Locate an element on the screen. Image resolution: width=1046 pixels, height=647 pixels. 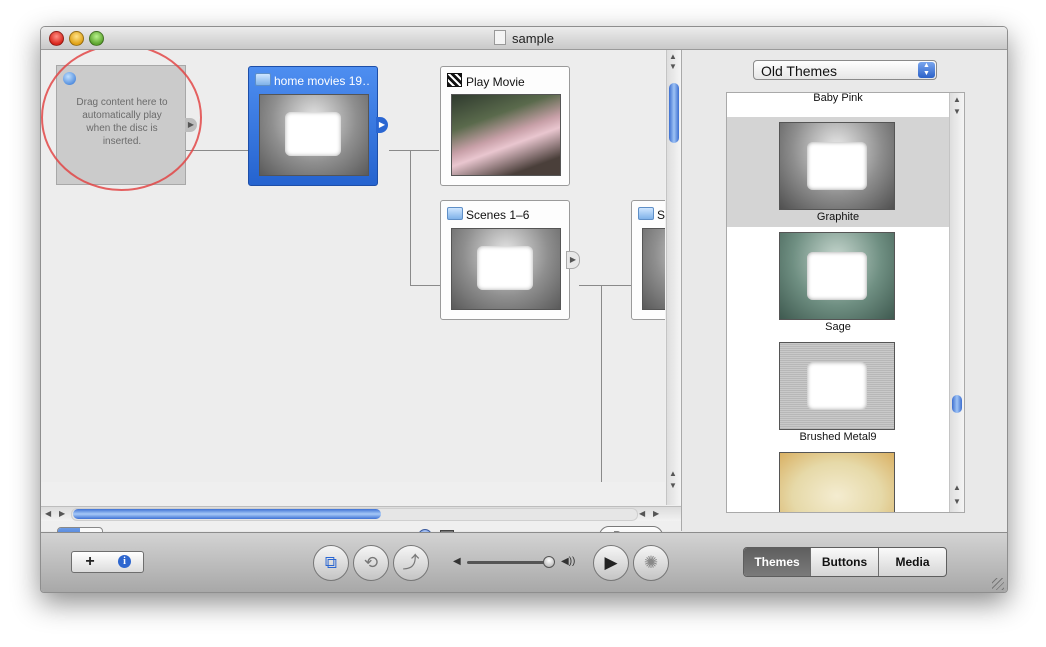
node-title-row: Sc is located at coordinates (651, 215).